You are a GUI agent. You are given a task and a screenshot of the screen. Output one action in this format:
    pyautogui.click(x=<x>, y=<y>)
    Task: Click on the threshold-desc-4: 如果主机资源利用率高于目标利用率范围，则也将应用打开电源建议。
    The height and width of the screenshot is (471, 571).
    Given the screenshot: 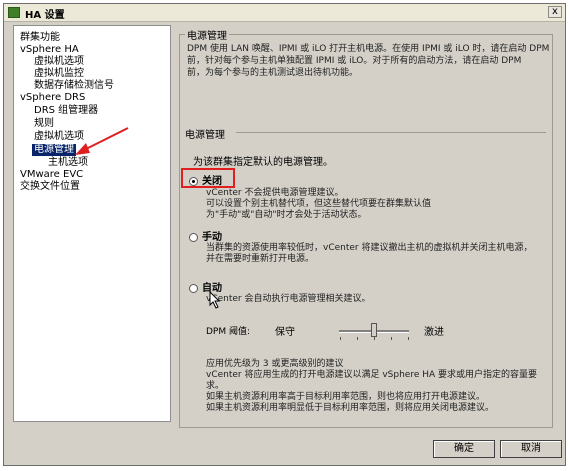 What is the action you would take?
    pyautogui.click(x=346, y=397)
    